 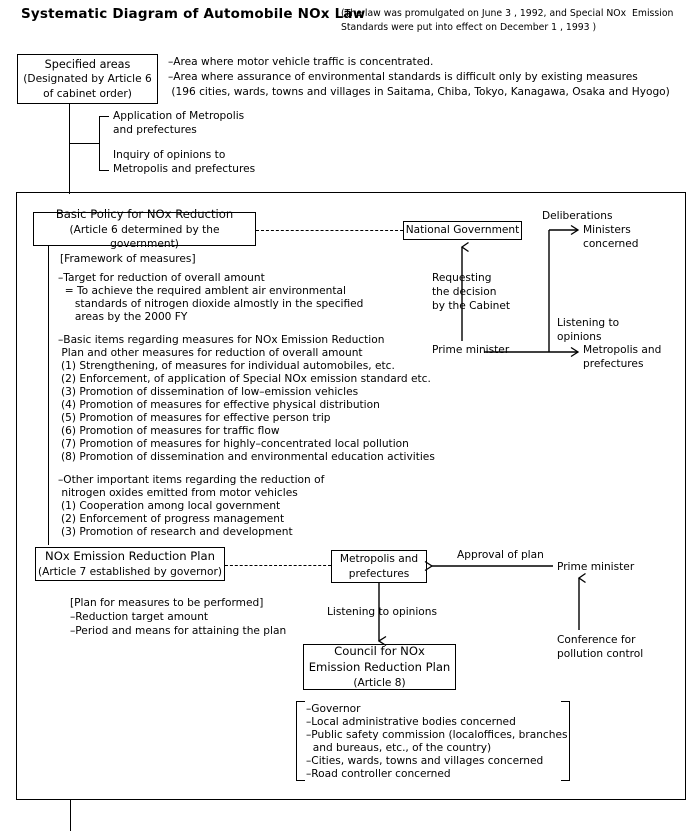 What do you see at coordinates (596, 567) in the screenshot?
I see `prime-minister-bottom-label: Prime minister` at bounding box center [596, 567].